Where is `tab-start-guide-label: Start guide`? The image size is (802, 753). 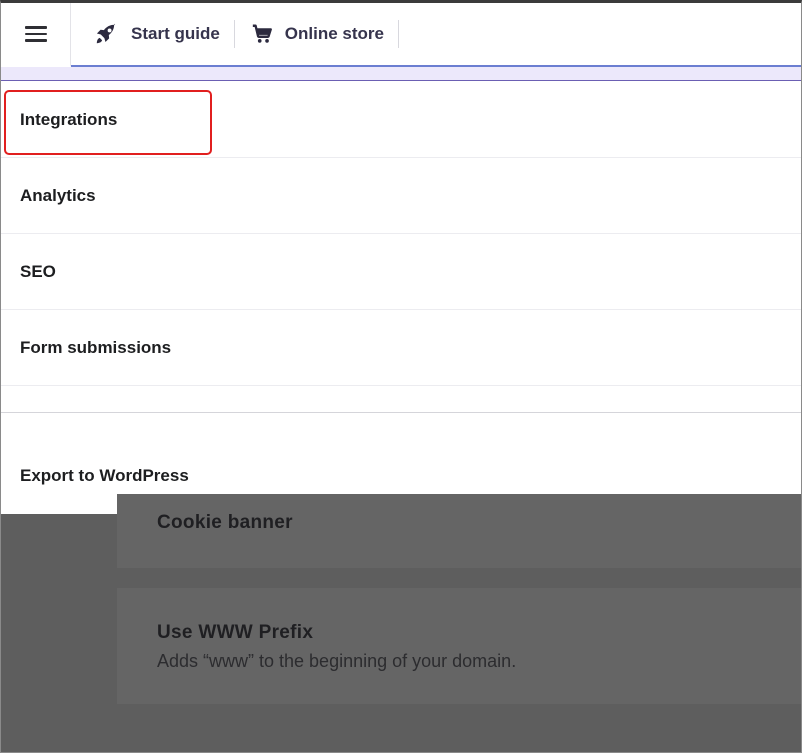
tab-start-guide-label: Start guide is located at coordinates (175, 33).